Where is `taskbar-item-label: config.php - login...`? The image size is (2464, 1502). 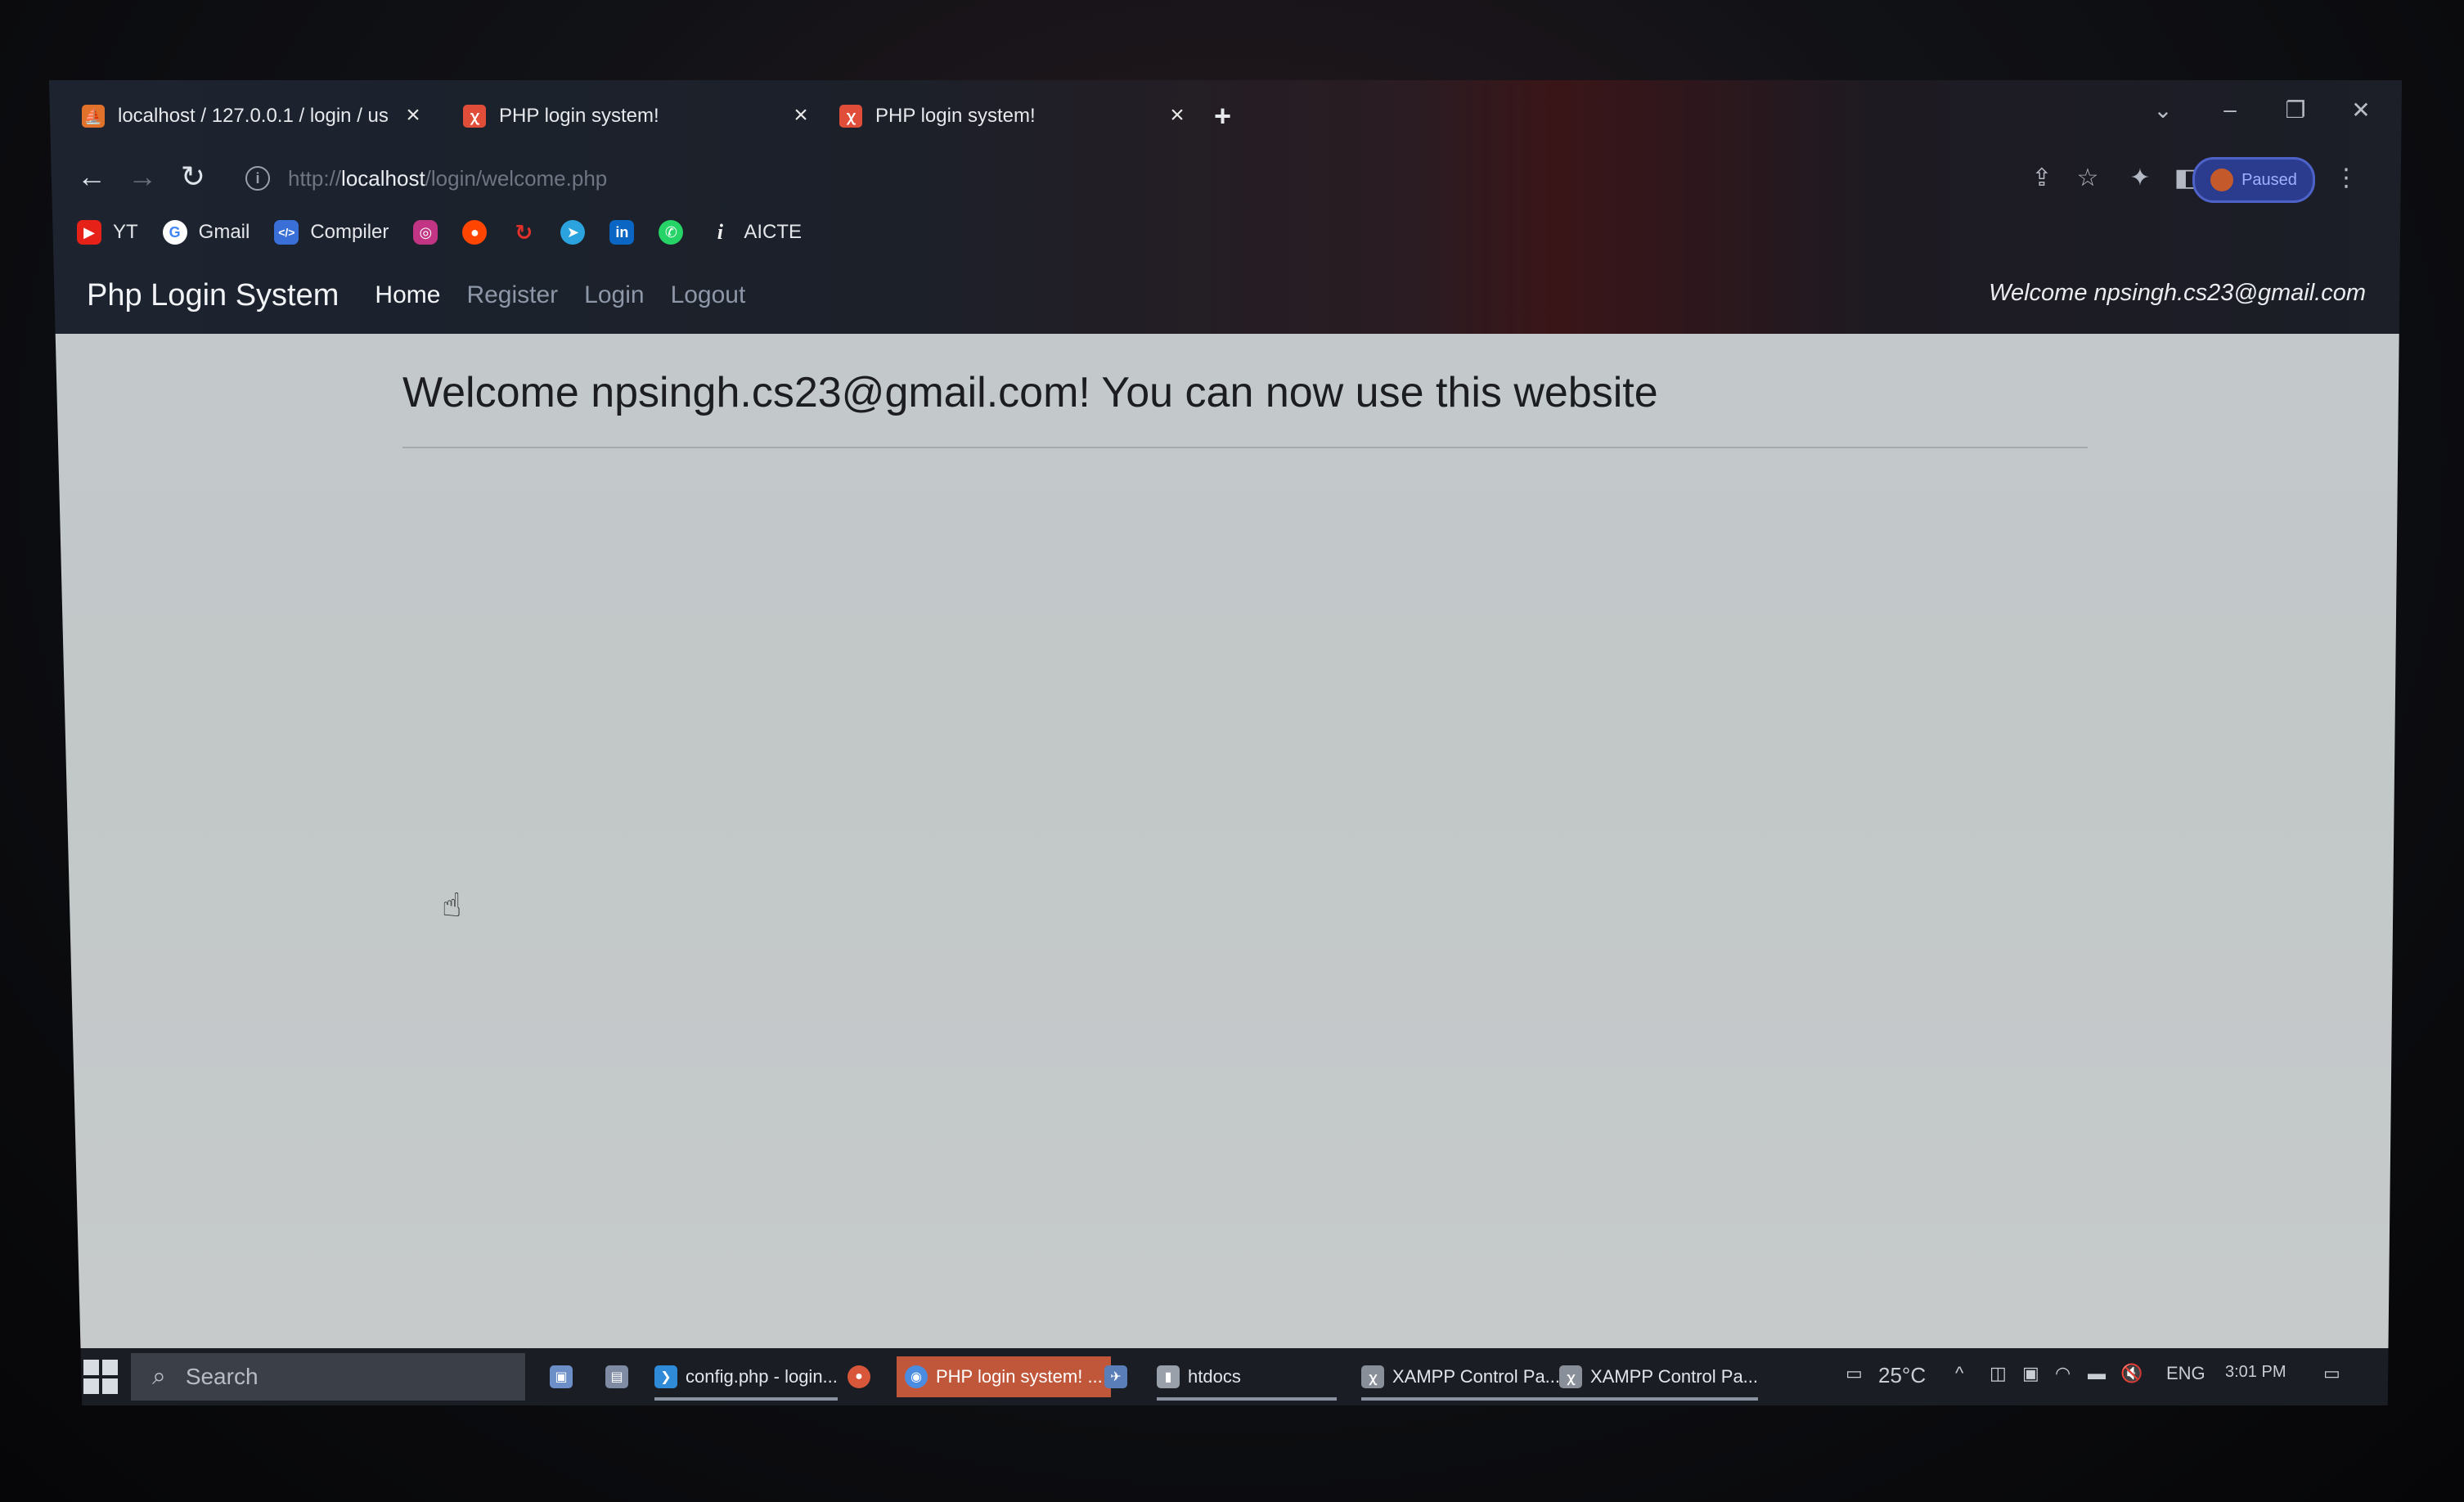
taskbar-item-label: config.php - login... is located at coordinates (762, 1377).